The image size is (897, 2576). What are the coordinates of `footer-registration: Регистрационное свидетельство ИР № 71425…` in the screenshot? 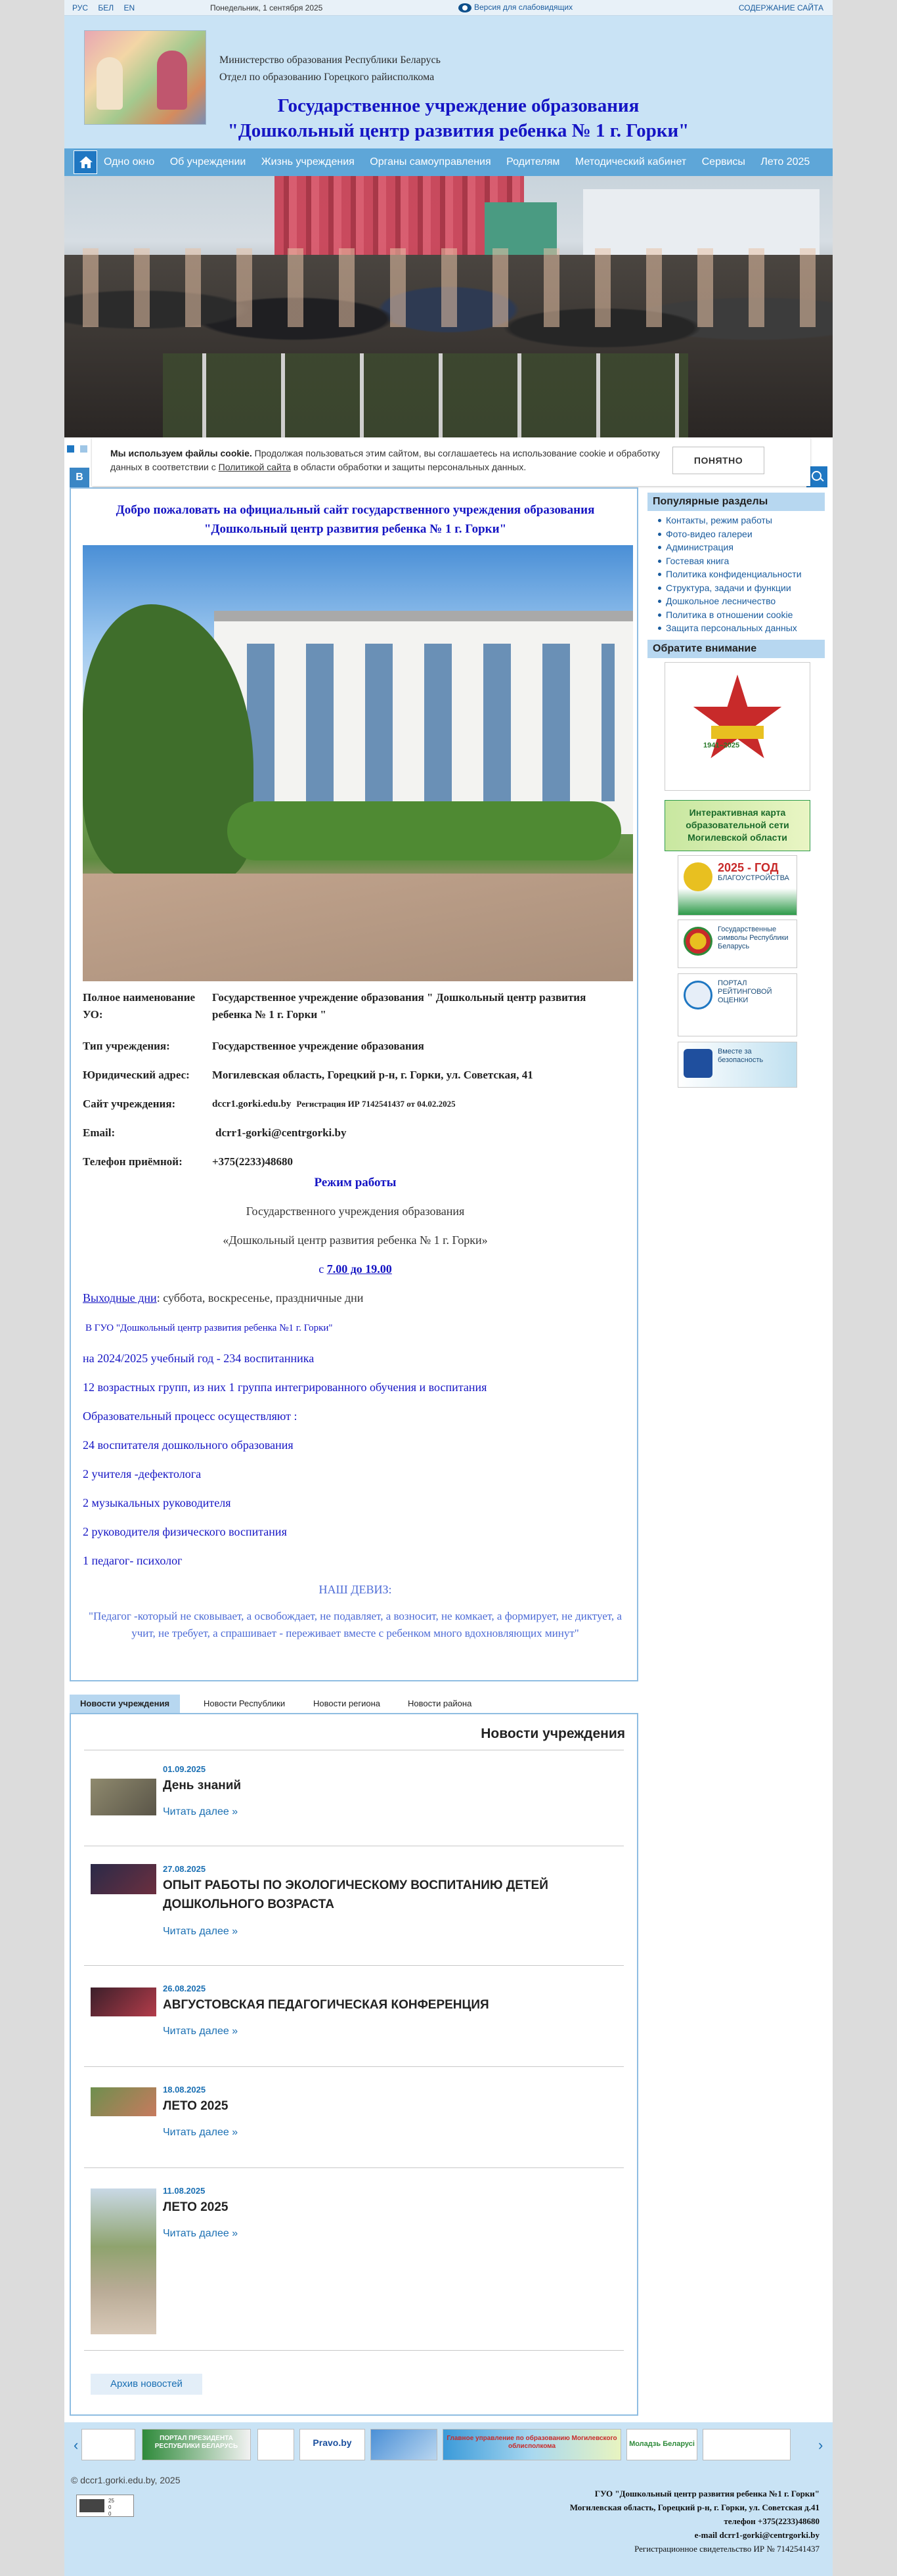 It's located at (727, 2549).